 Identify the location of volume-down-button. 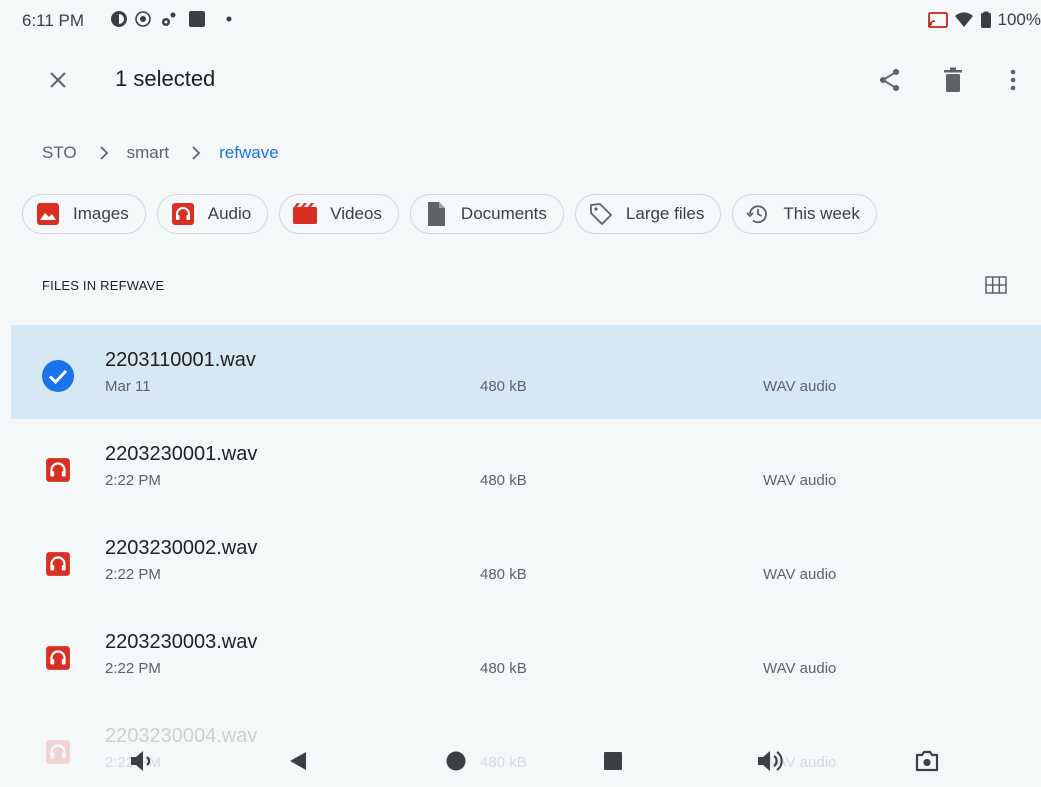
(142, 761).